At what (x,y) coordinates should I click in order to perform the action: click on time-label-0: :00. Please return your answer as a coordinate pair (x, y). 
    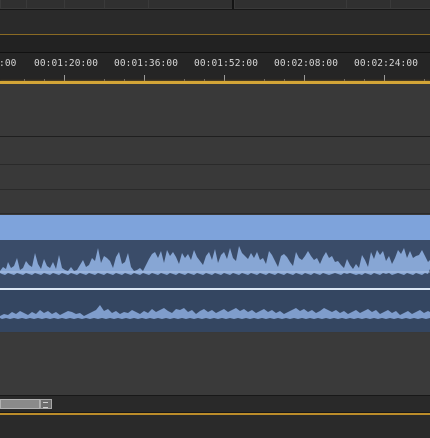
    Looking at the image, I should click on (8, 63).